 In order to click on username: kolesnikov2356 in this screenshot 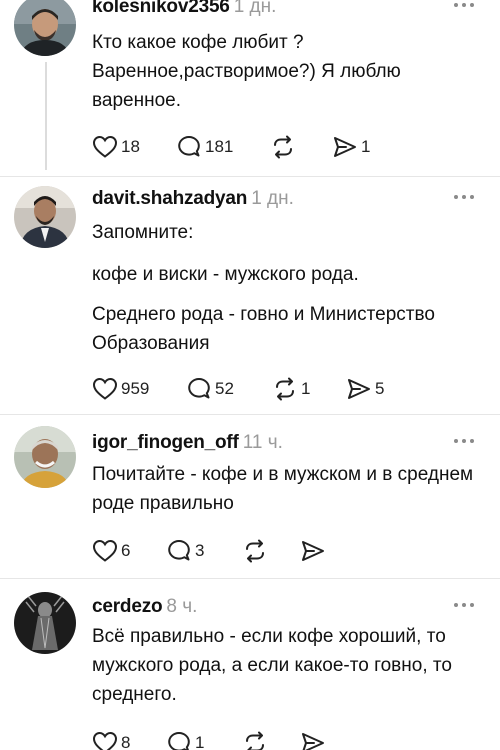, I will do `click(161, 8)`.